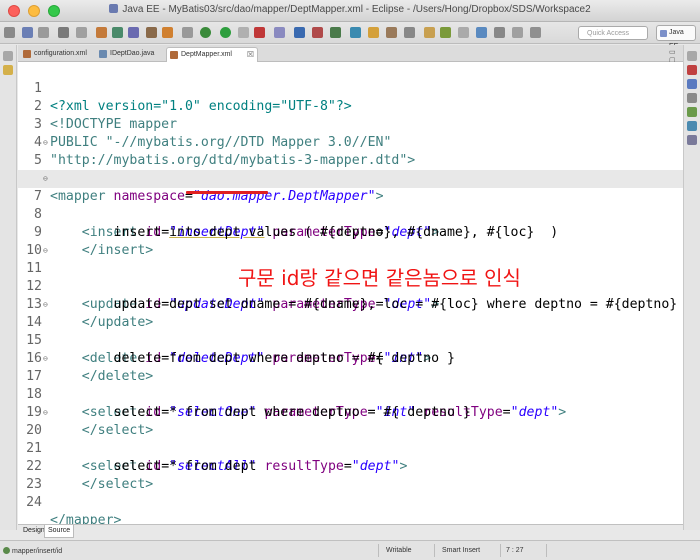  Describe the element at coordinates (63, 32) in the screenshot. I see `properties-icon` at that location.